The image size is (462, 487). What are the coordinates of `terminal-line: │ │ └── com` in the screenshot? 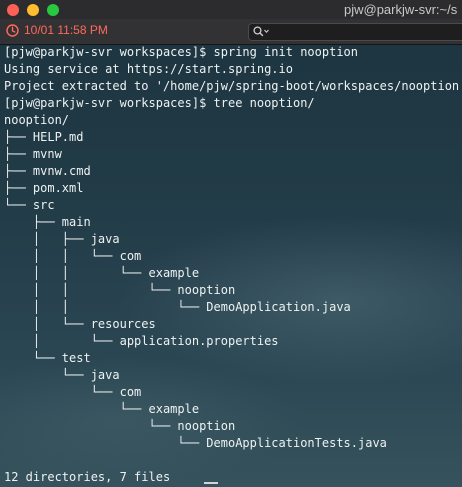 It's located at (73, 256).